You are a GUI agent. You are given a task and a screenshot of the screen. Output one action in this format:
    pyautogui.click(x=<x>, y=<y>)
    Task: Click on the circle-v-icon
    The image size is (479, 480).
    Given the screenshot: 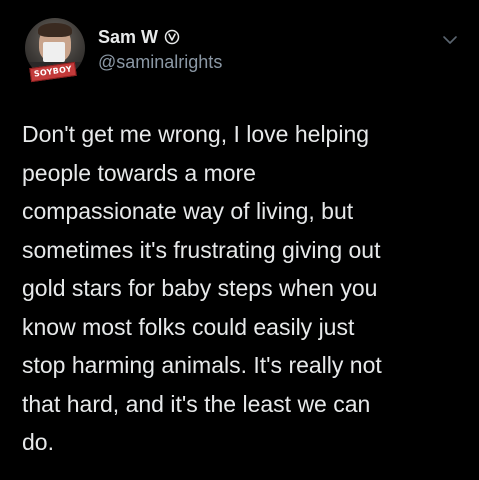 What is the action you would take?
    pyautogui.click(x=172, y=37)
    